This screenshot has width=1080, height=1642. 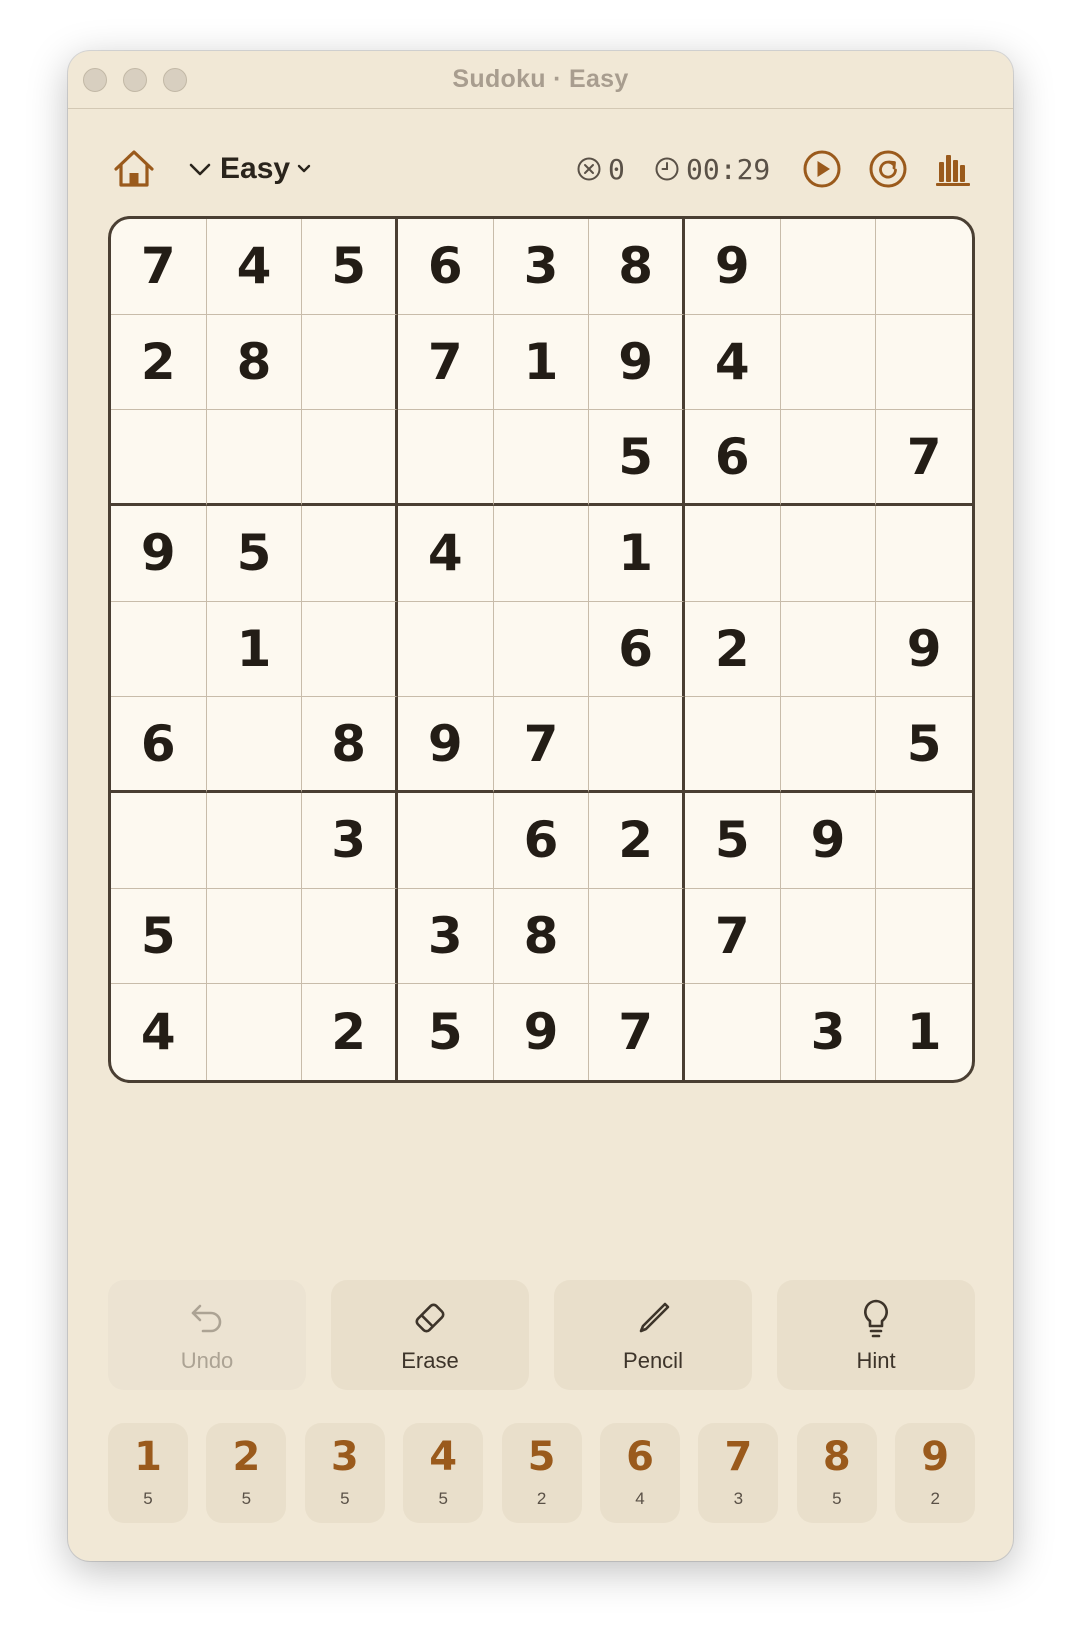 What do you see at coordinates (344, 1473) in the screenshot?
I see `number-button-3: 35` at bounding box center [344, 1473].